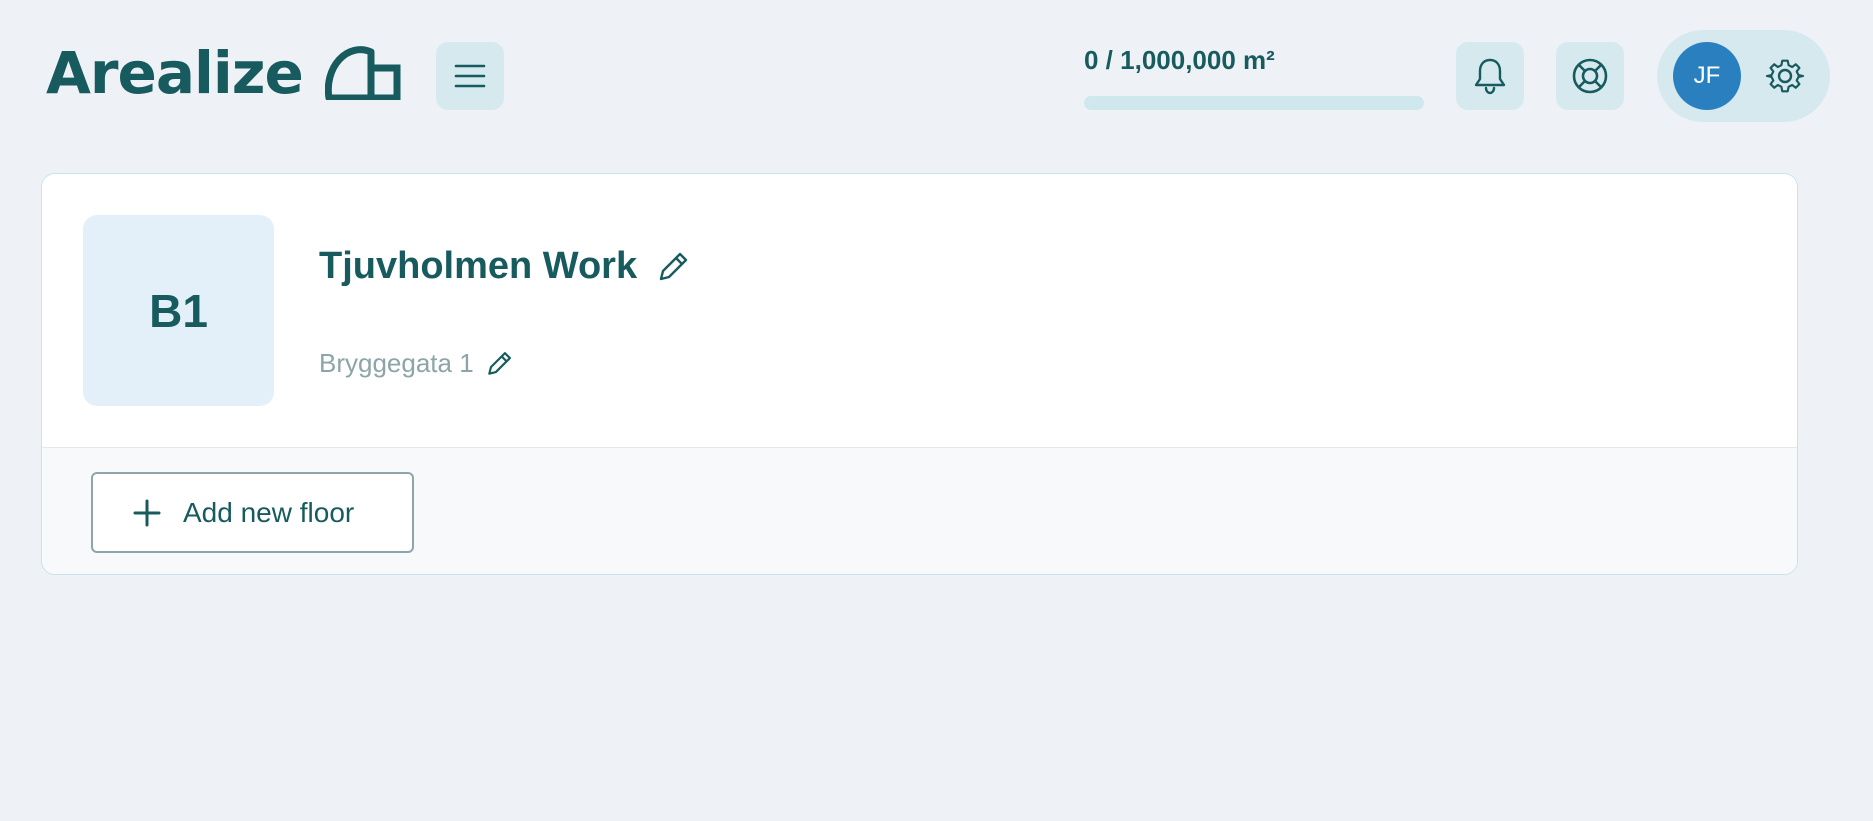  Describe the element at coordinates (175, 73) in the screenshot. I see `logo-text: Arealize` at that location.